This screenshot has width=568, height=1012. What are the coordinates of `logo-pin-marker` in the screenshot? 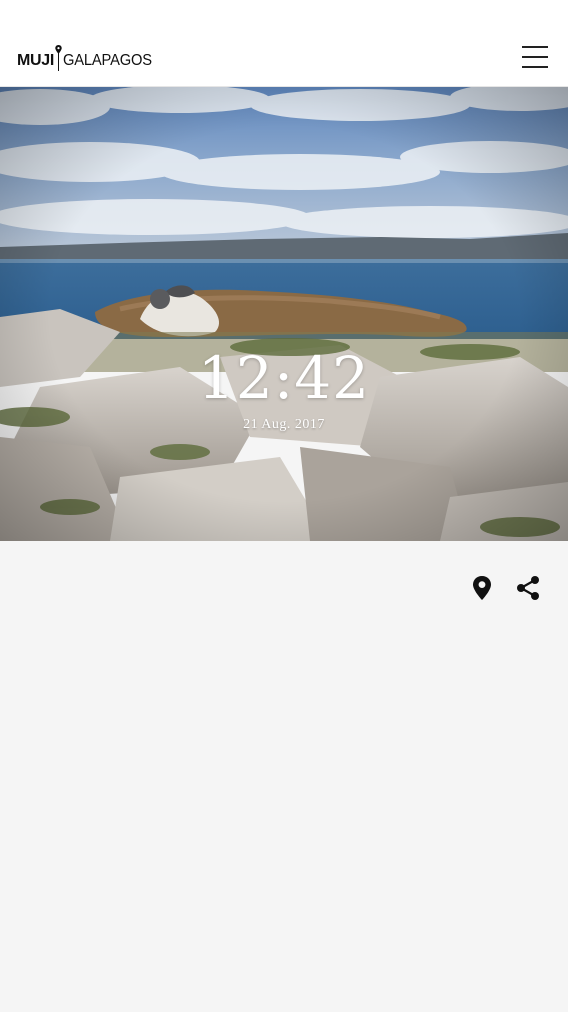 It's located at (58, 58).